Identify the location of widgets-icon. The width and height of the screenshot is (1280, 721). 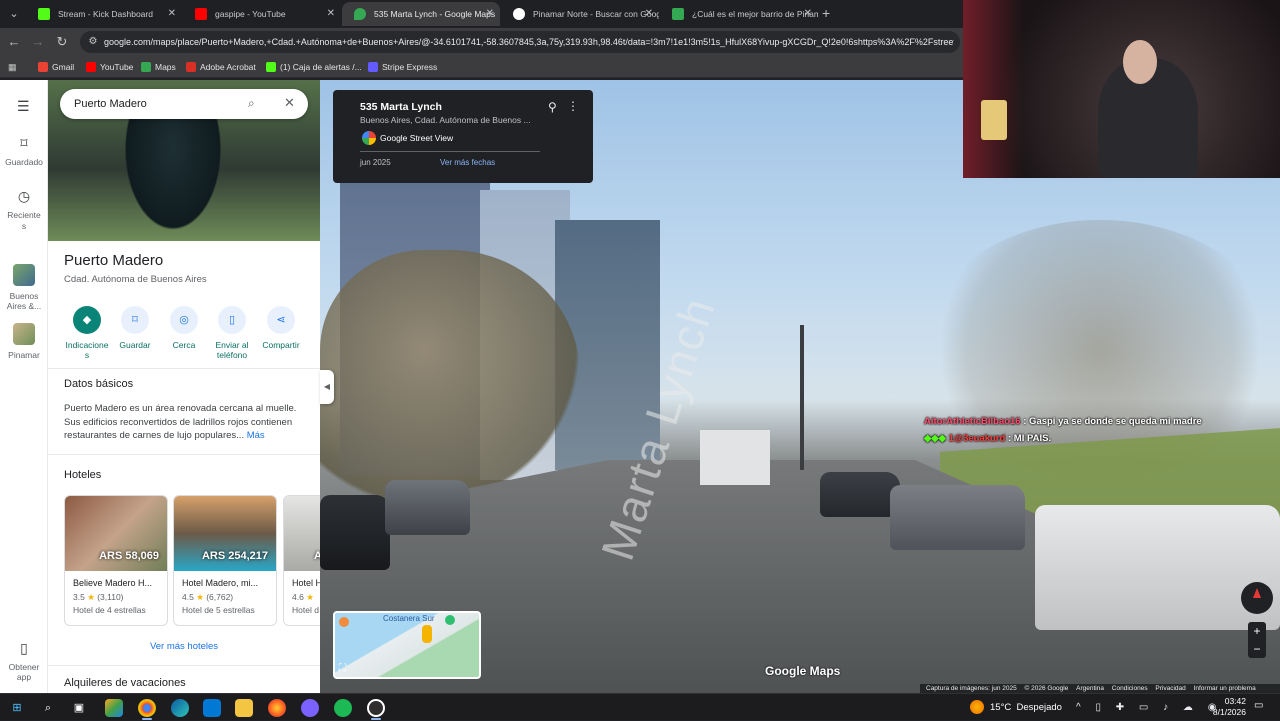
(114, 708).